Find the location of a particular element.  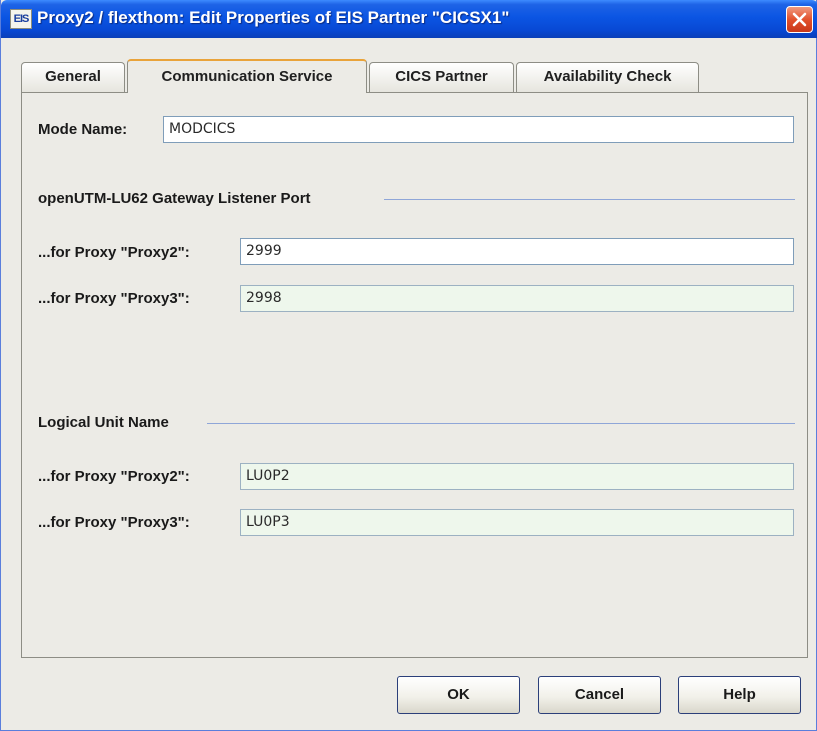

mode-name-input: MODCICS is located at coordinates (478, 129).